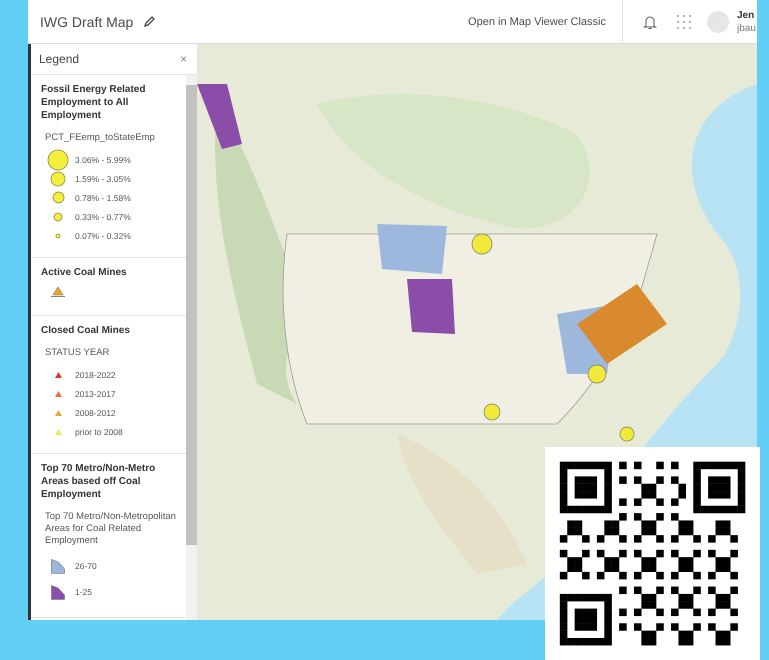 This screenshot has width=769, height=660. What do you see at coordinates (95, 393) in the screenshot?
I see `legend-item-label: 2013-2017` at bounding box center [95, 393].